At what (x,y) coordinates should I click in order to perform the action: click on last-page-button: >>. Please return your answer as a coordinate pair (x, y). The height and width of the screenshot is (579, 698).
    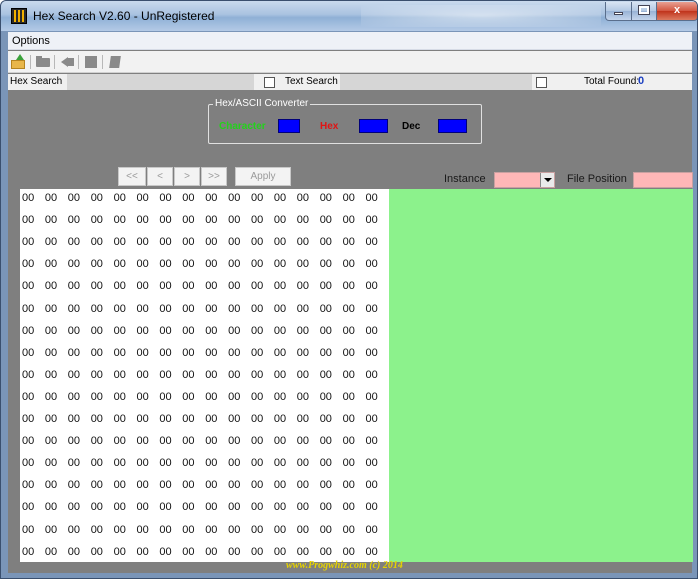
    Looking at the image, I should click on (214, 176).